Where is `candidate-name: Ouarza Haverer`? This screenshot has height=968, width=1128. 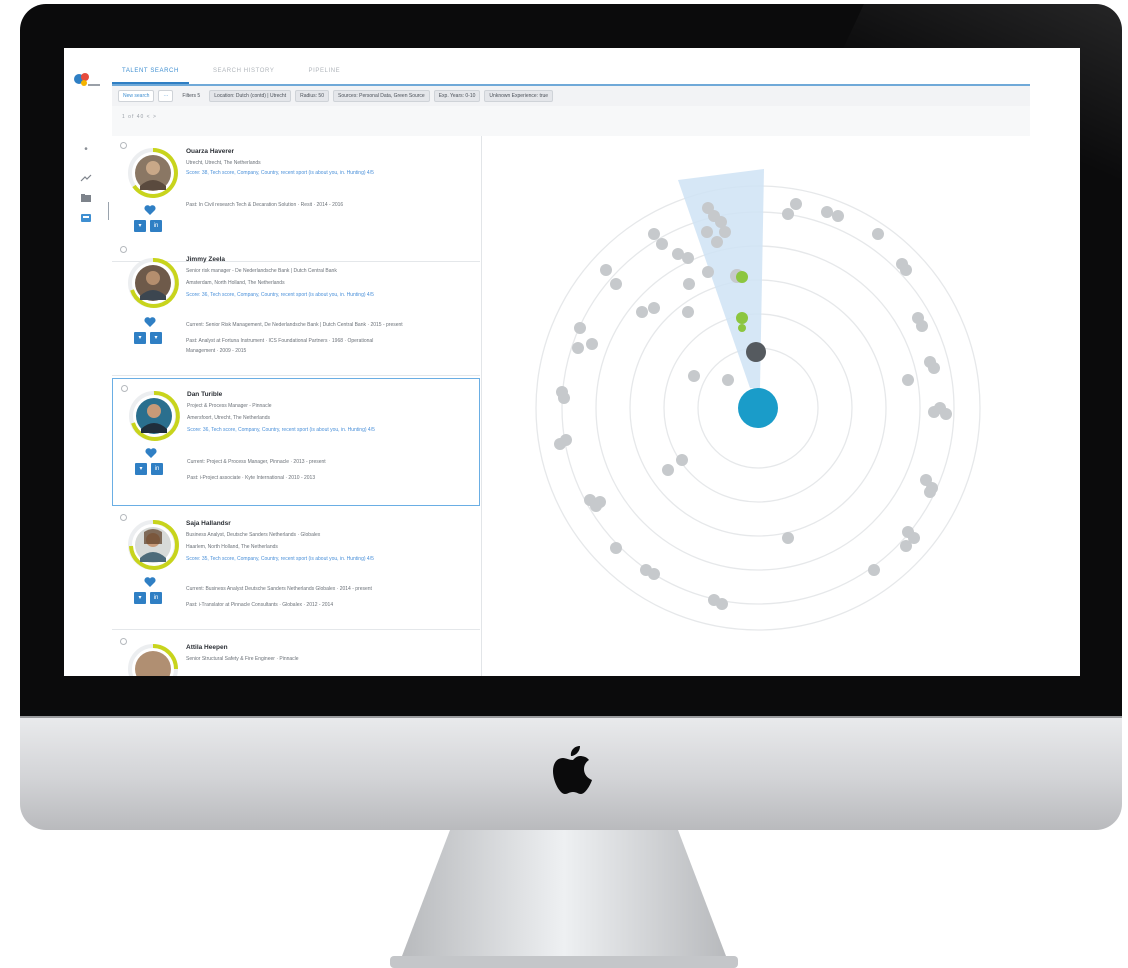 candidate-name: Ouarza Haverer is located at coordinates (210, 151).